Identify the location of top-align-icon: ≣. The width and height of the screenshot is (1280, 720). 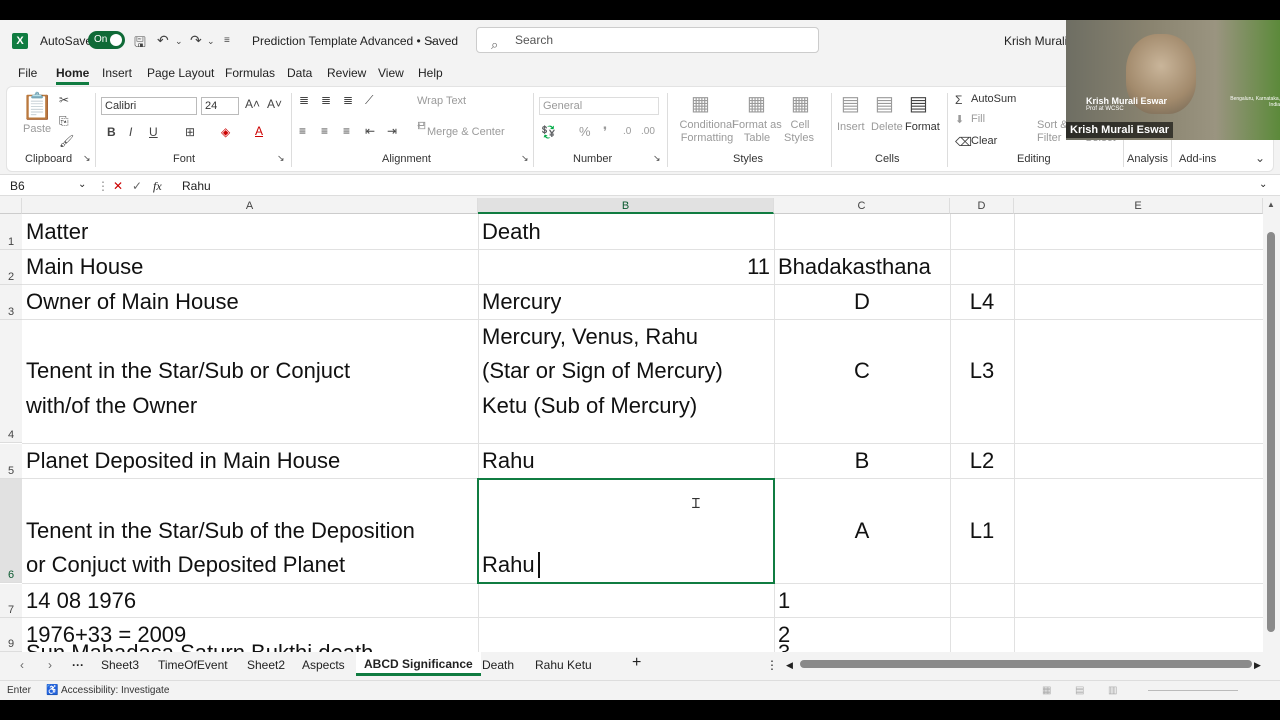
(304, 100).